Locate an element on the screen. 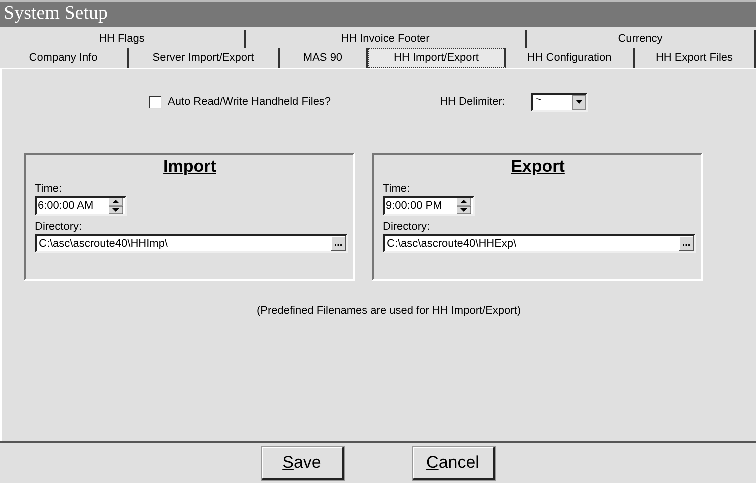 Image resolution: width=756 pixels, height=483 pixels. delimiter-label: HH Delimiter: is located at coordinates (473, 102).